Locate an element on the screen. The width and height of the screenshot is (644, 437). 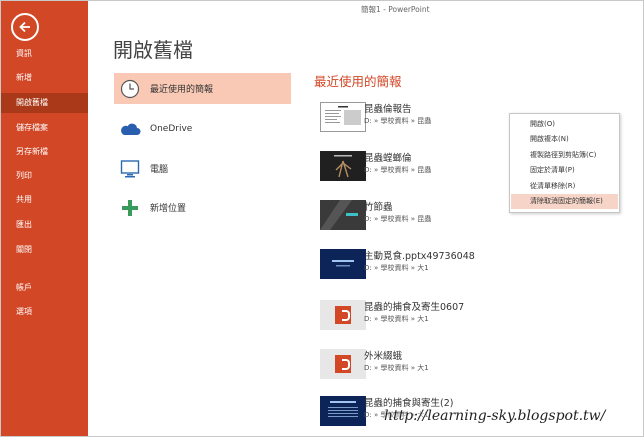
sidebar-item-options: 選項 is located at coordinates (44, 312).